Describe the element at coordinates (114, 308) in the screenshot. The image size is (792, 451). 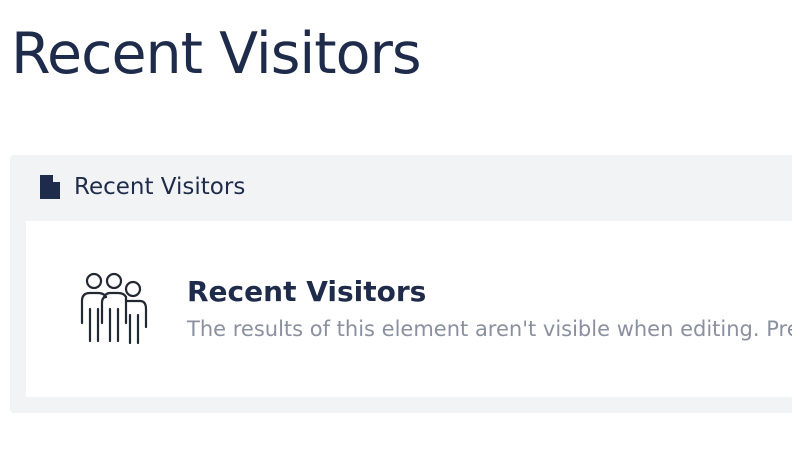
I see `people-group-icon` at that location.